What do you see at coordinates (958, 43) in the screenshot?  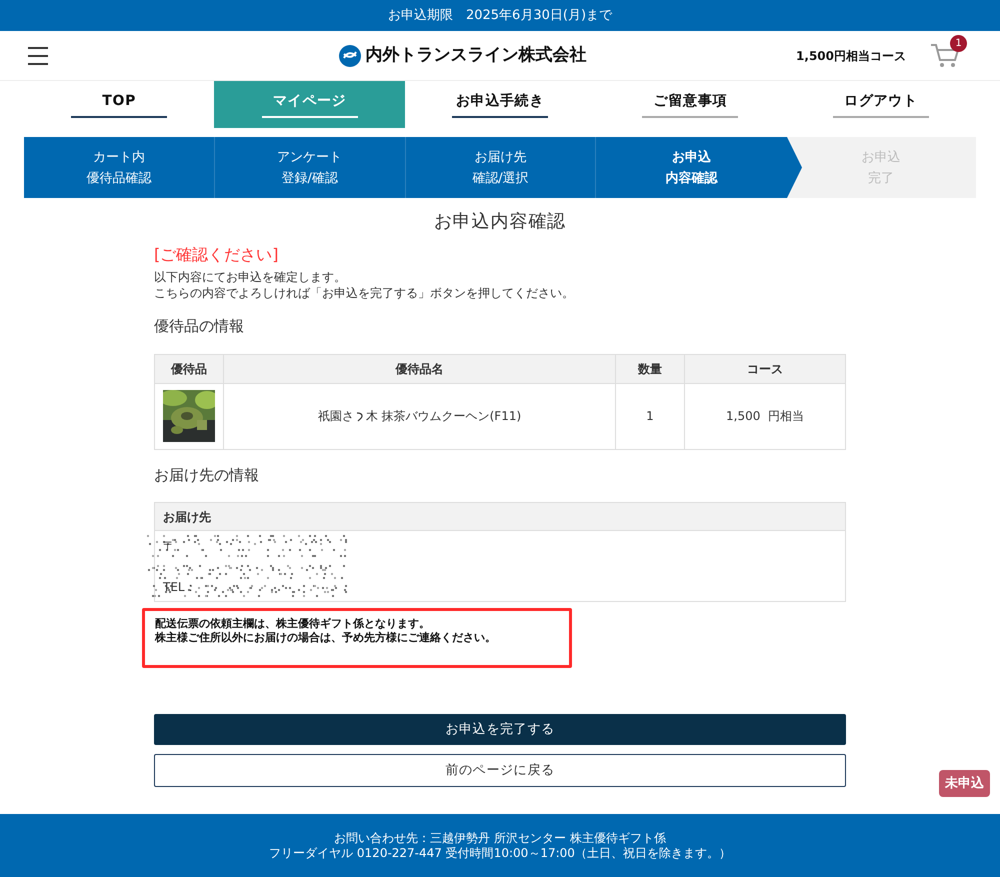 I see `cart-count-badge: 1` at bounding box center [958, 43].